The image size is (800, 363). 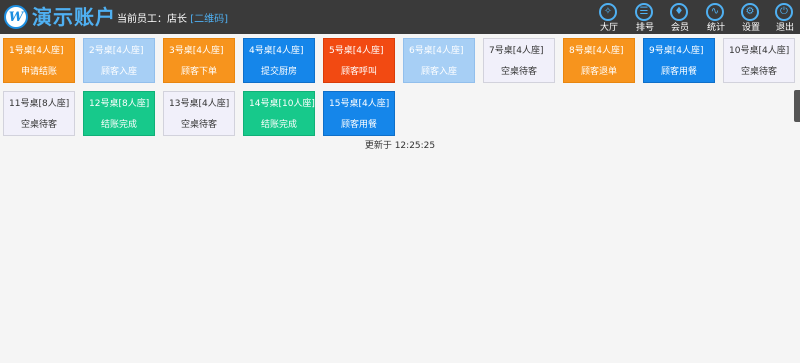 I want to click on compass-icon: ✧, so click(x=608, y=12).